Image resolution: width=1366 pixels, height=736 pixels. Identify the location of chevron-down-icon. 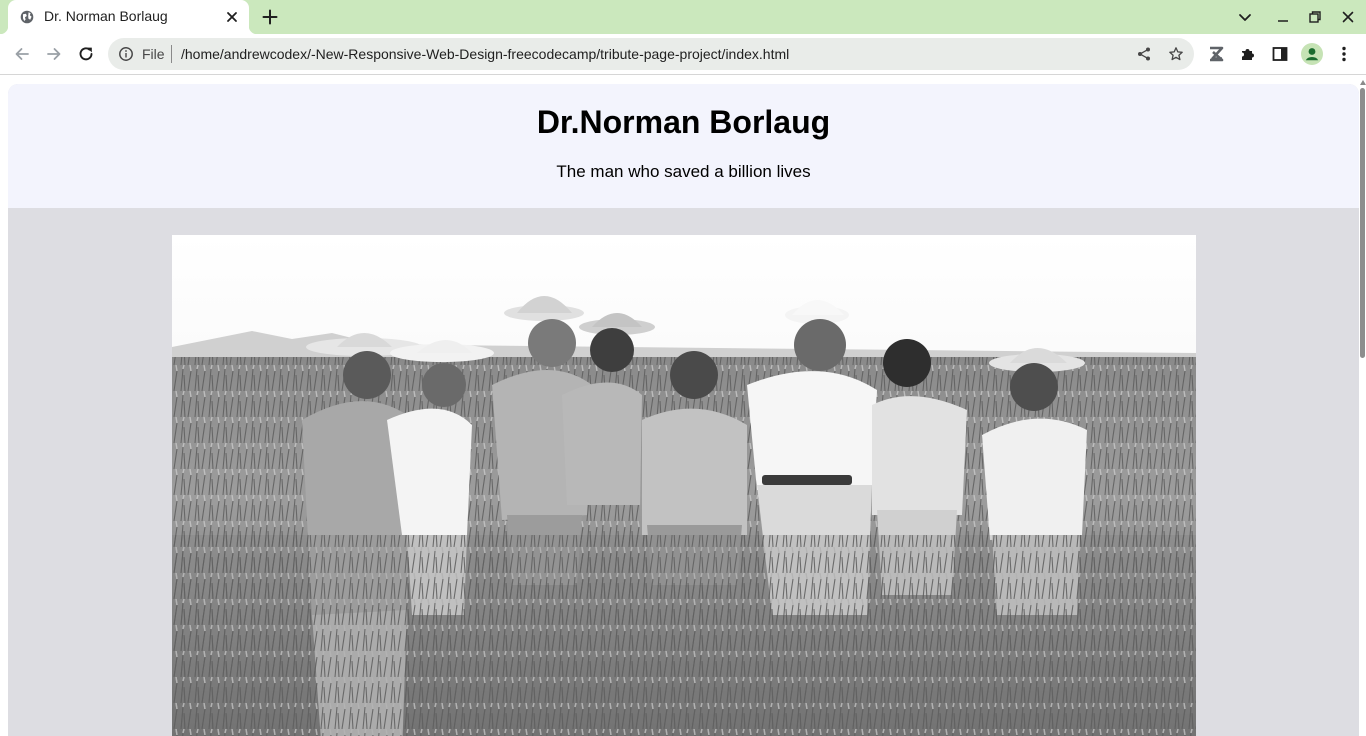
(1245, 17).